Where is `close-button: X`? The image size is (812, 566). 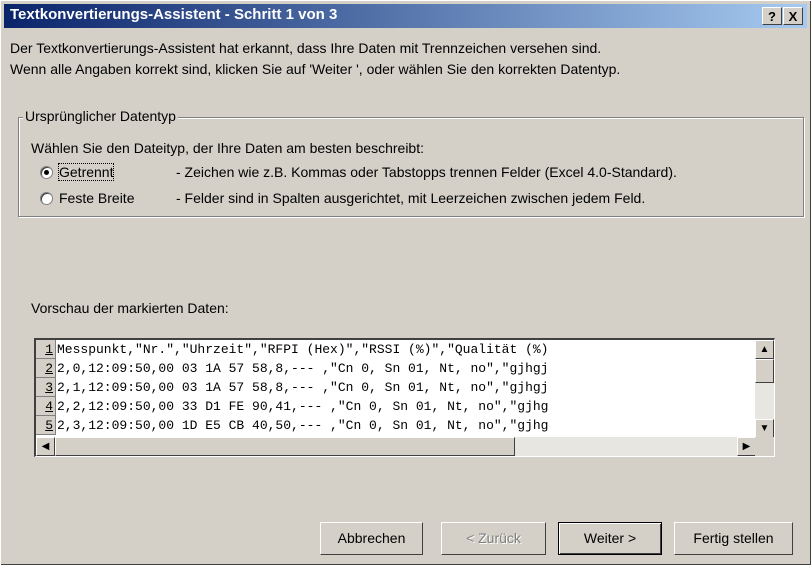 close-button: X is located at coordinates (793, 16).